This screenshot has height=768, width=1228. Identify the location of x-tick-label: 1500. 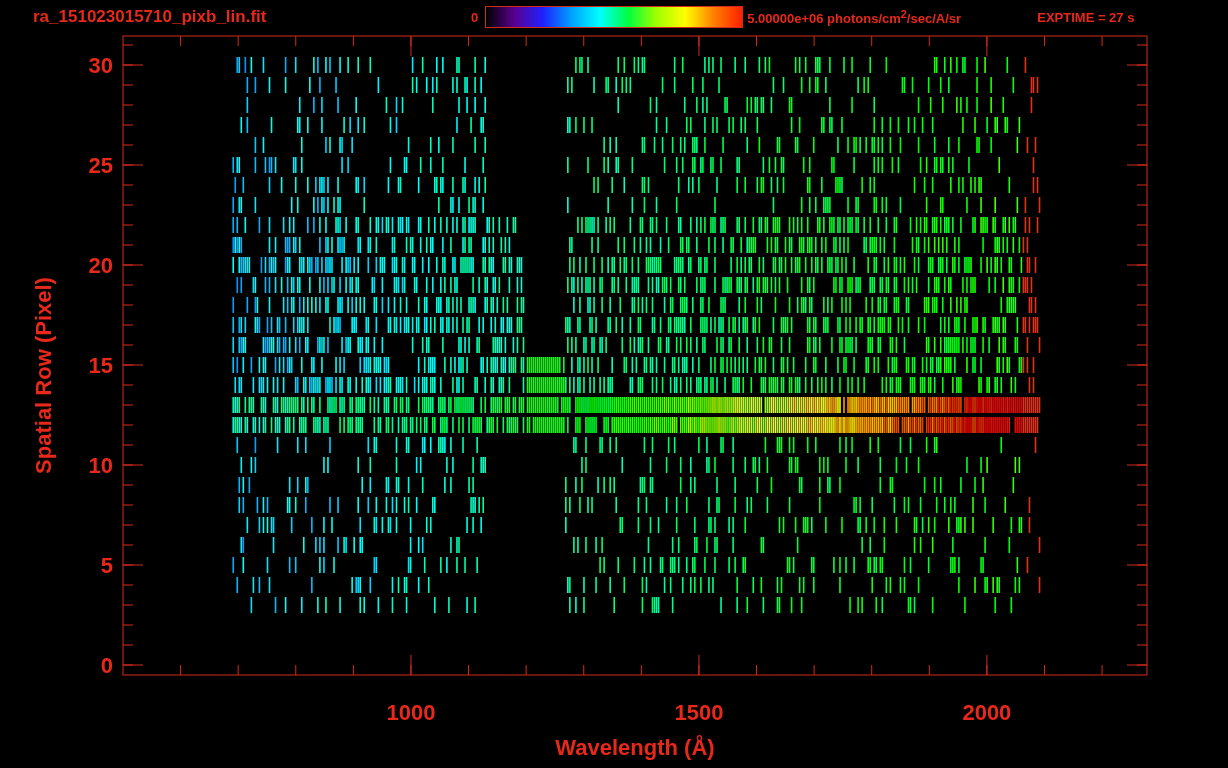
(699, 712).